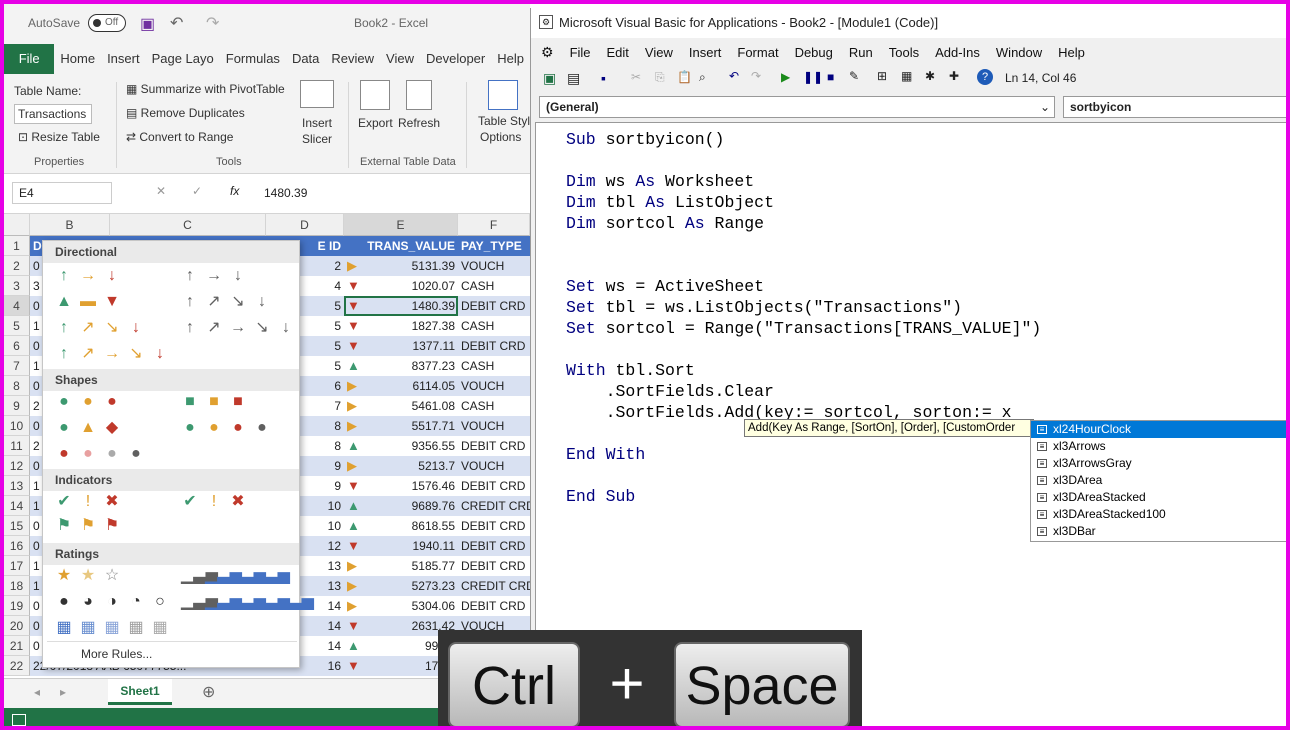 Image resolution: width=1290 pixels, height=730 pixels. What do you see at coordinates (1158, 463) in the screenshot?
I see `autocomplete-item: ≡ xl3ArrowsGray` at bounding box center [1158, 463].